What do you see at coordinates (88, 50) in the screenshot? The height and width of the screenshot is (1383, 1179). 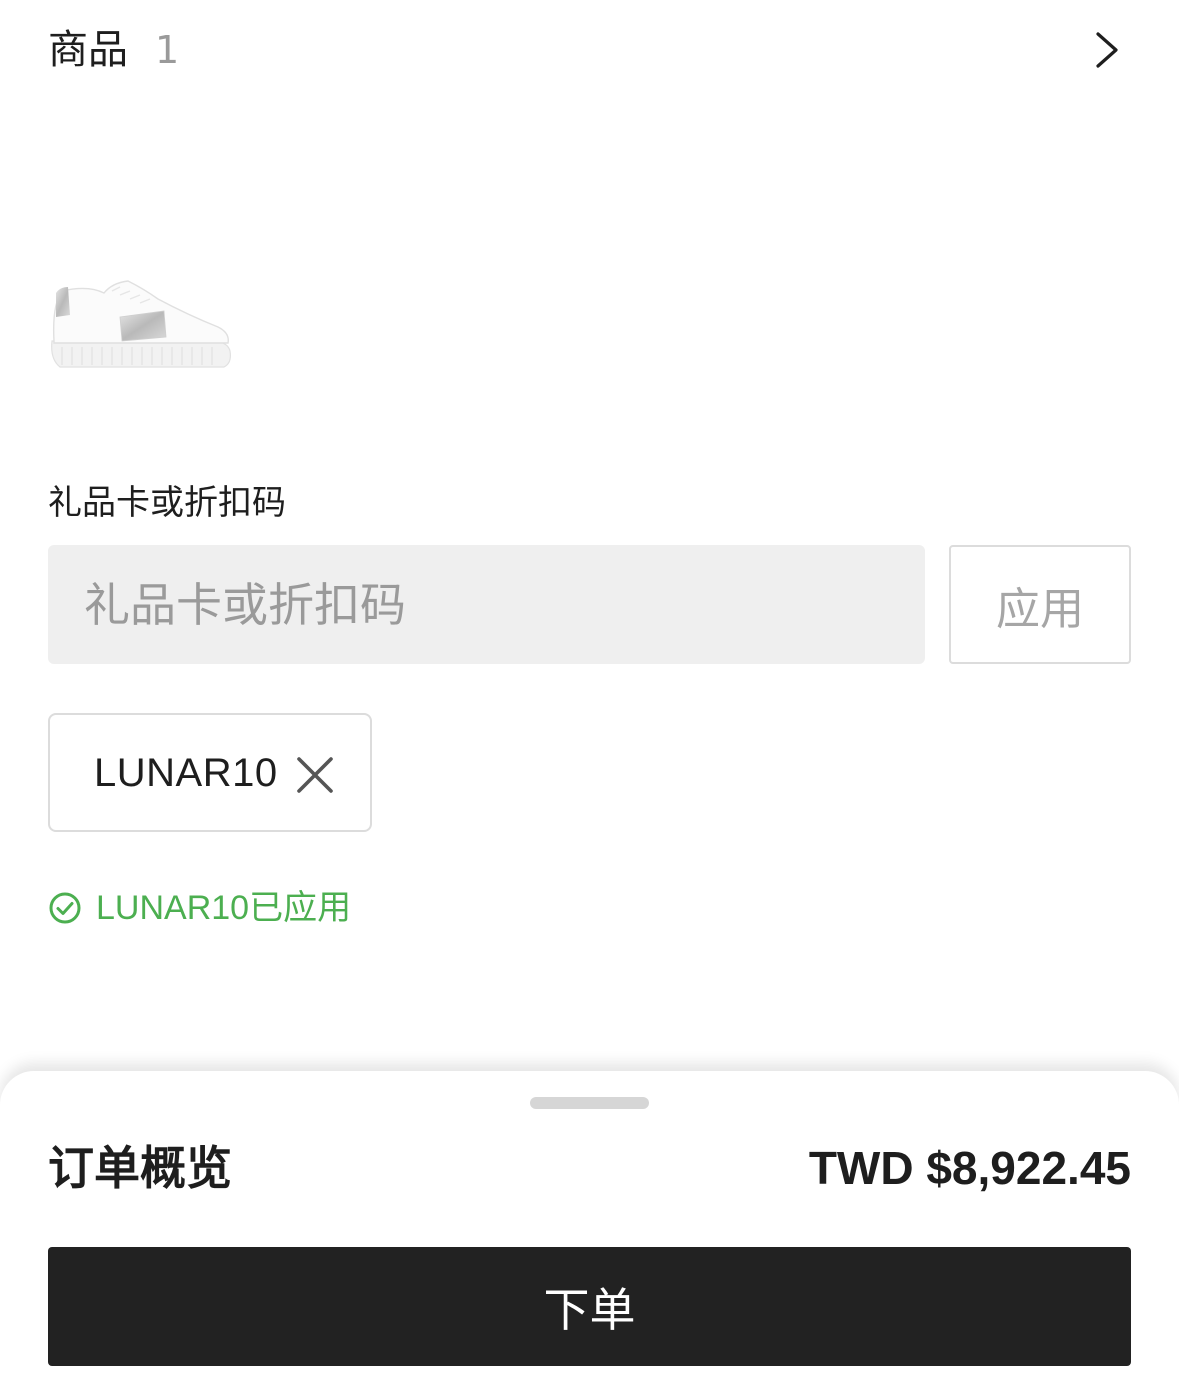 I see `items-title: 商品` at bounding box center [88, 50].